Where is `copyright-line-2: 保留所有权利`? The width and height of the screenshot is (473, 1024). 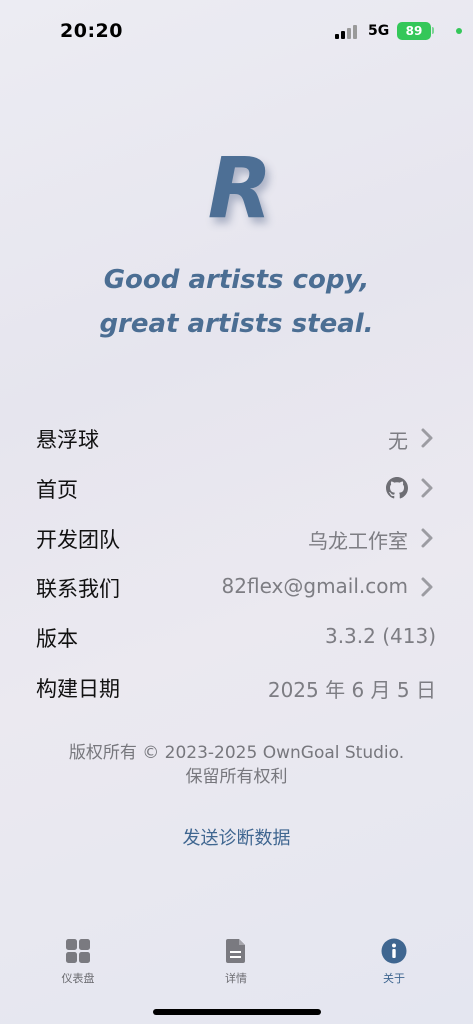 copyright-line-2: 保留所有权利 is located at coordinates (236, 777).